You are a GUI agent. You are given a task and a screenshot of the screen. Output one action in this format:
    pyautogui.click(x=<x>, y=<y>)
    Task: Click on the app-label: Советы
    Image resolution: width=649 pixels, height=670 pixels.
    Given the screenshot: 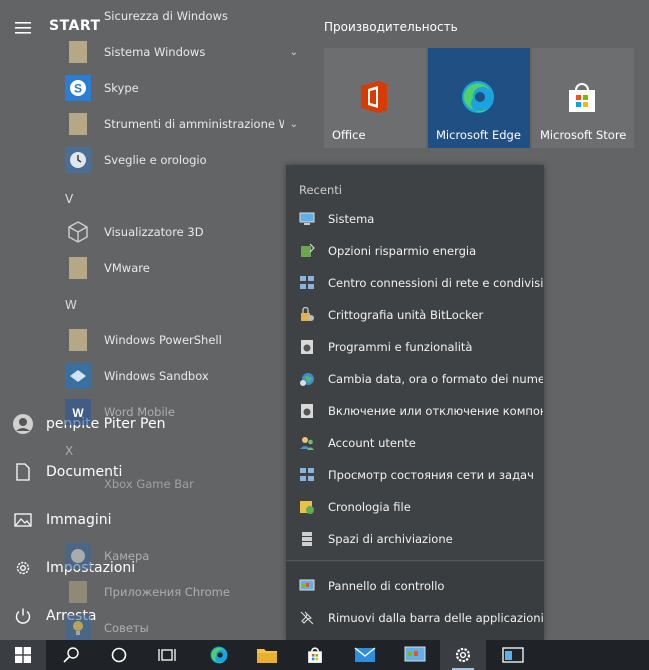 What is the action you would take?
    pyautogui.click(x=126, y=628)
    